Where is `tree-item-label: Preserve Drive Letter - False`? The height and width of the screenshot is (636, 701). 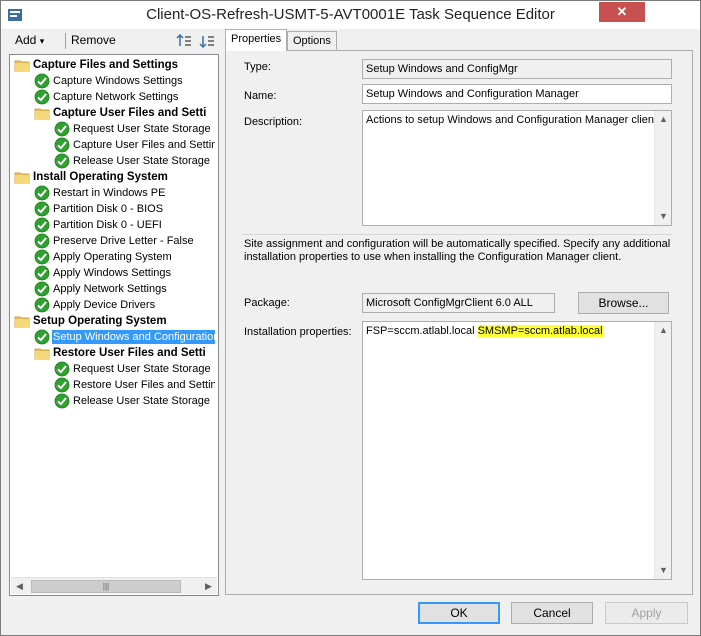
tree-item-label: Preserve Drive Letter - False is located at coordinates (123, 241).